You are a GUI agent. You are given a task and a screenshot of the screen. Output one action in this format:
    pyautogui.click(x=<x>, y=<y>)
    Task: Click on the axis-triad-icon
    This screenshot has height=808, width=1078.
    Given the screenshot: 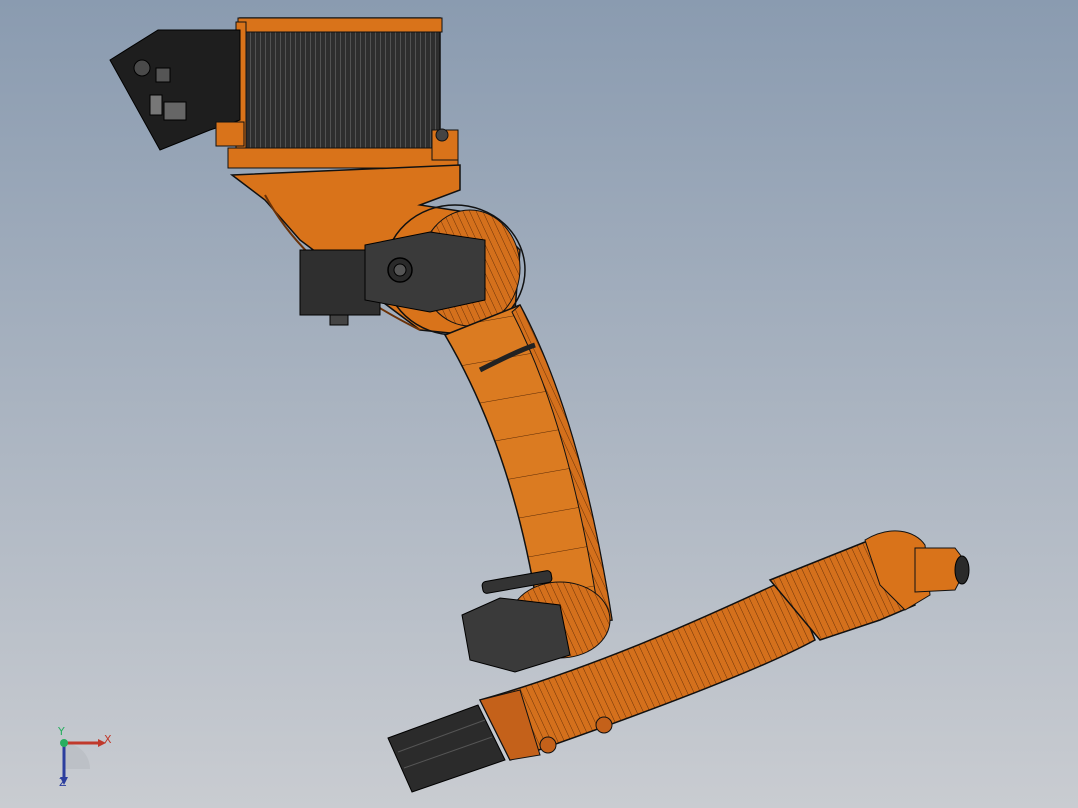 What is the action you would take?
    pyautogui.click(x=83, y=762)
    